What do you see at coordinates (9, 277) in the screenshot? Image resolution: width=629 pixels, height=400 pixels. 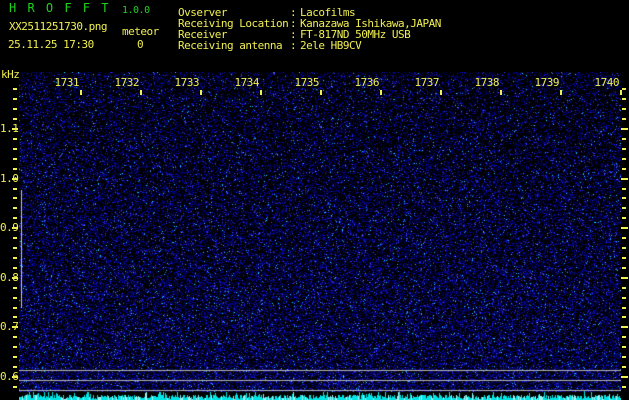 I see `y-tick-label: 0.8` at bounding box center [9, 277].